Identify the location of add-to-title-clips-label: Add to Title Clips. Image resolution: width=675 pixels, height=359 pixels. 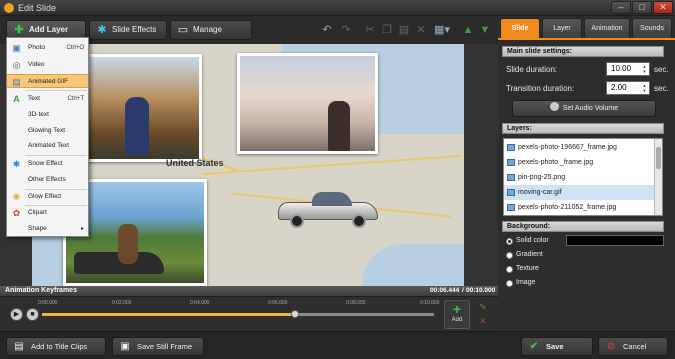
(59, 346).